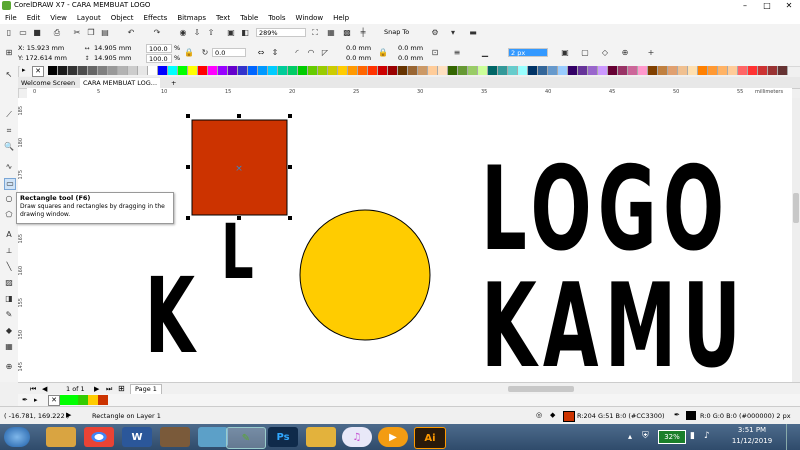 This screenshot has height=450, width=800. I want to click on cut-icon: ✂, so click(77, 33).